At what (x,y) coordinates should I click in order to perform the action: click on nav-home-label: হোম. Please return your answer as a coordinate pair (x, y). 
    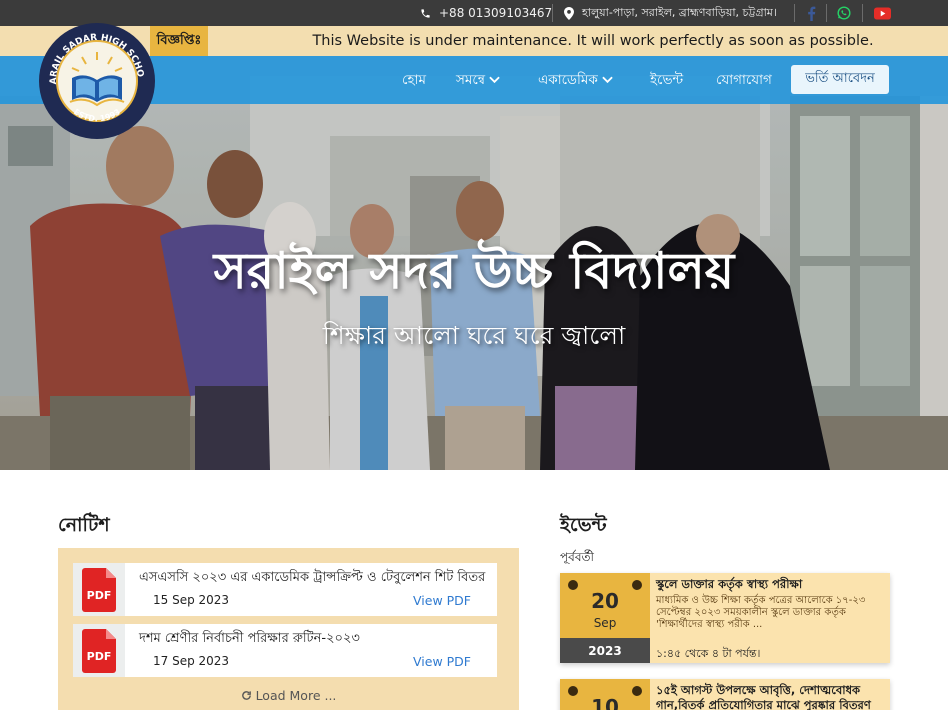
    Looking at the image, I should click on (414, 79).